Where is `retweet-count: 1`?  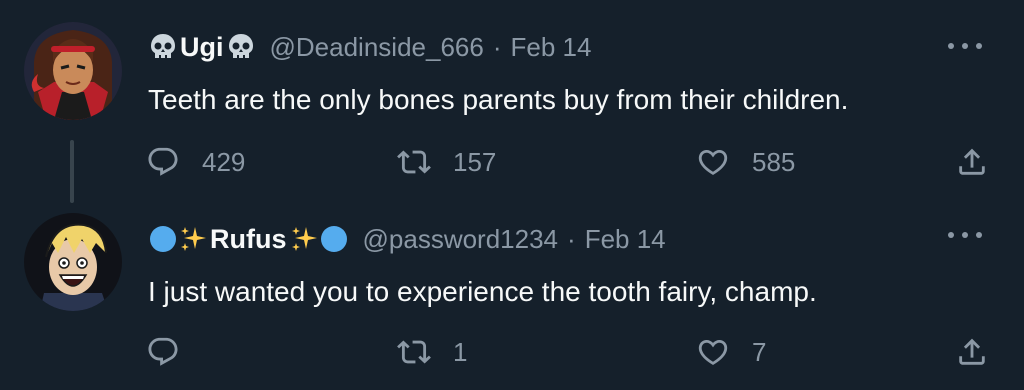 retweet-count: 1 is located at coordinates (460, 351).